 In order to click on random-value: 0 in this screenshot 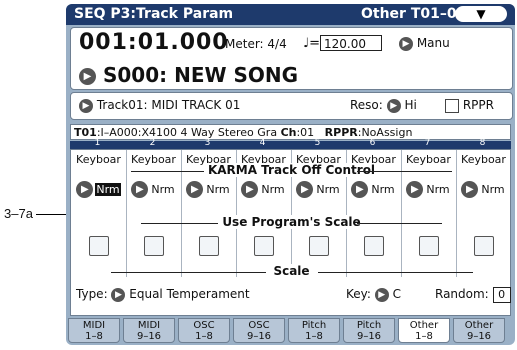, I will do `click(501, 295)`.